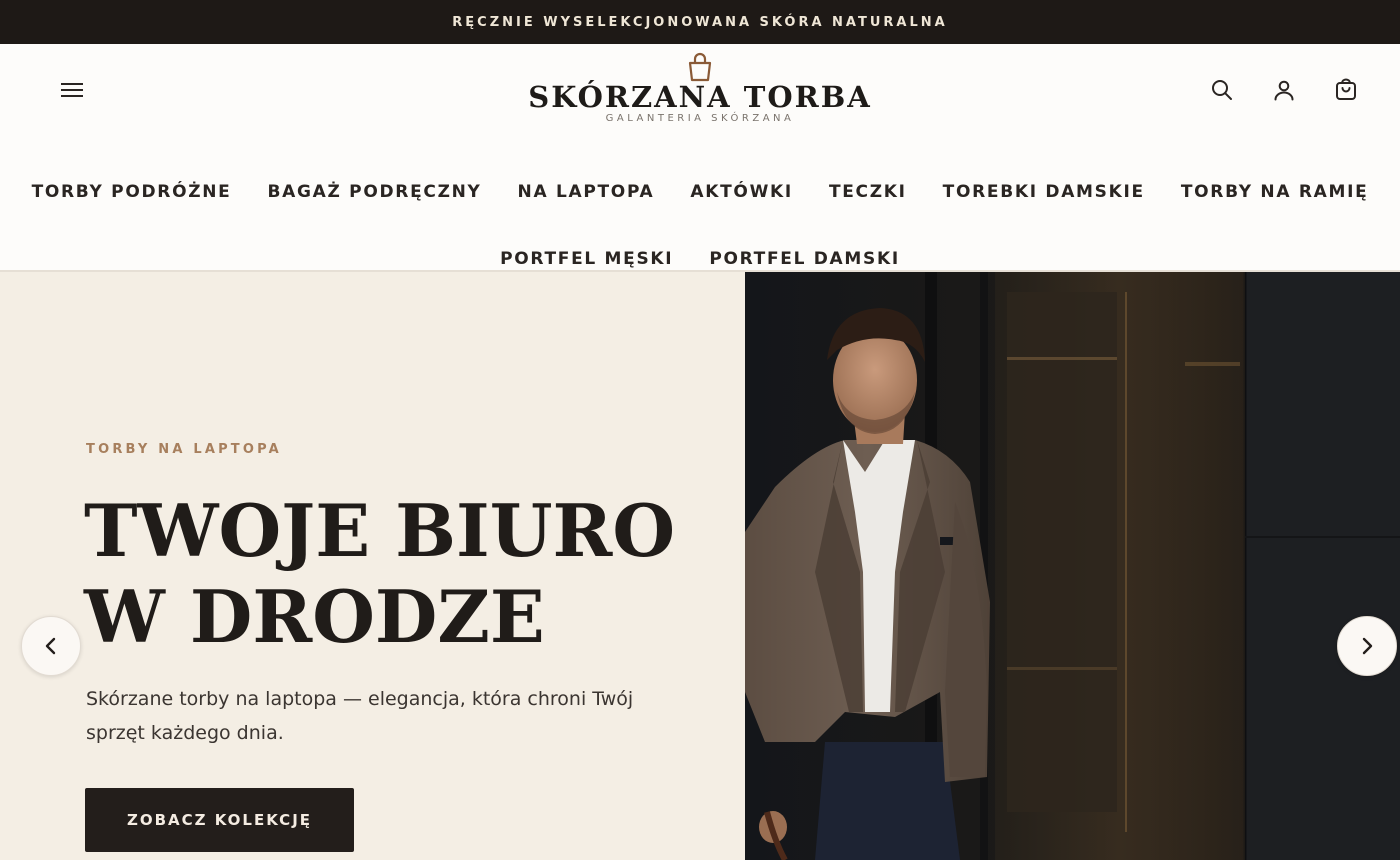 The width and height of the screenshot is (1400, 860). I want to click on chevron-right-icon, so click(1367, 646).